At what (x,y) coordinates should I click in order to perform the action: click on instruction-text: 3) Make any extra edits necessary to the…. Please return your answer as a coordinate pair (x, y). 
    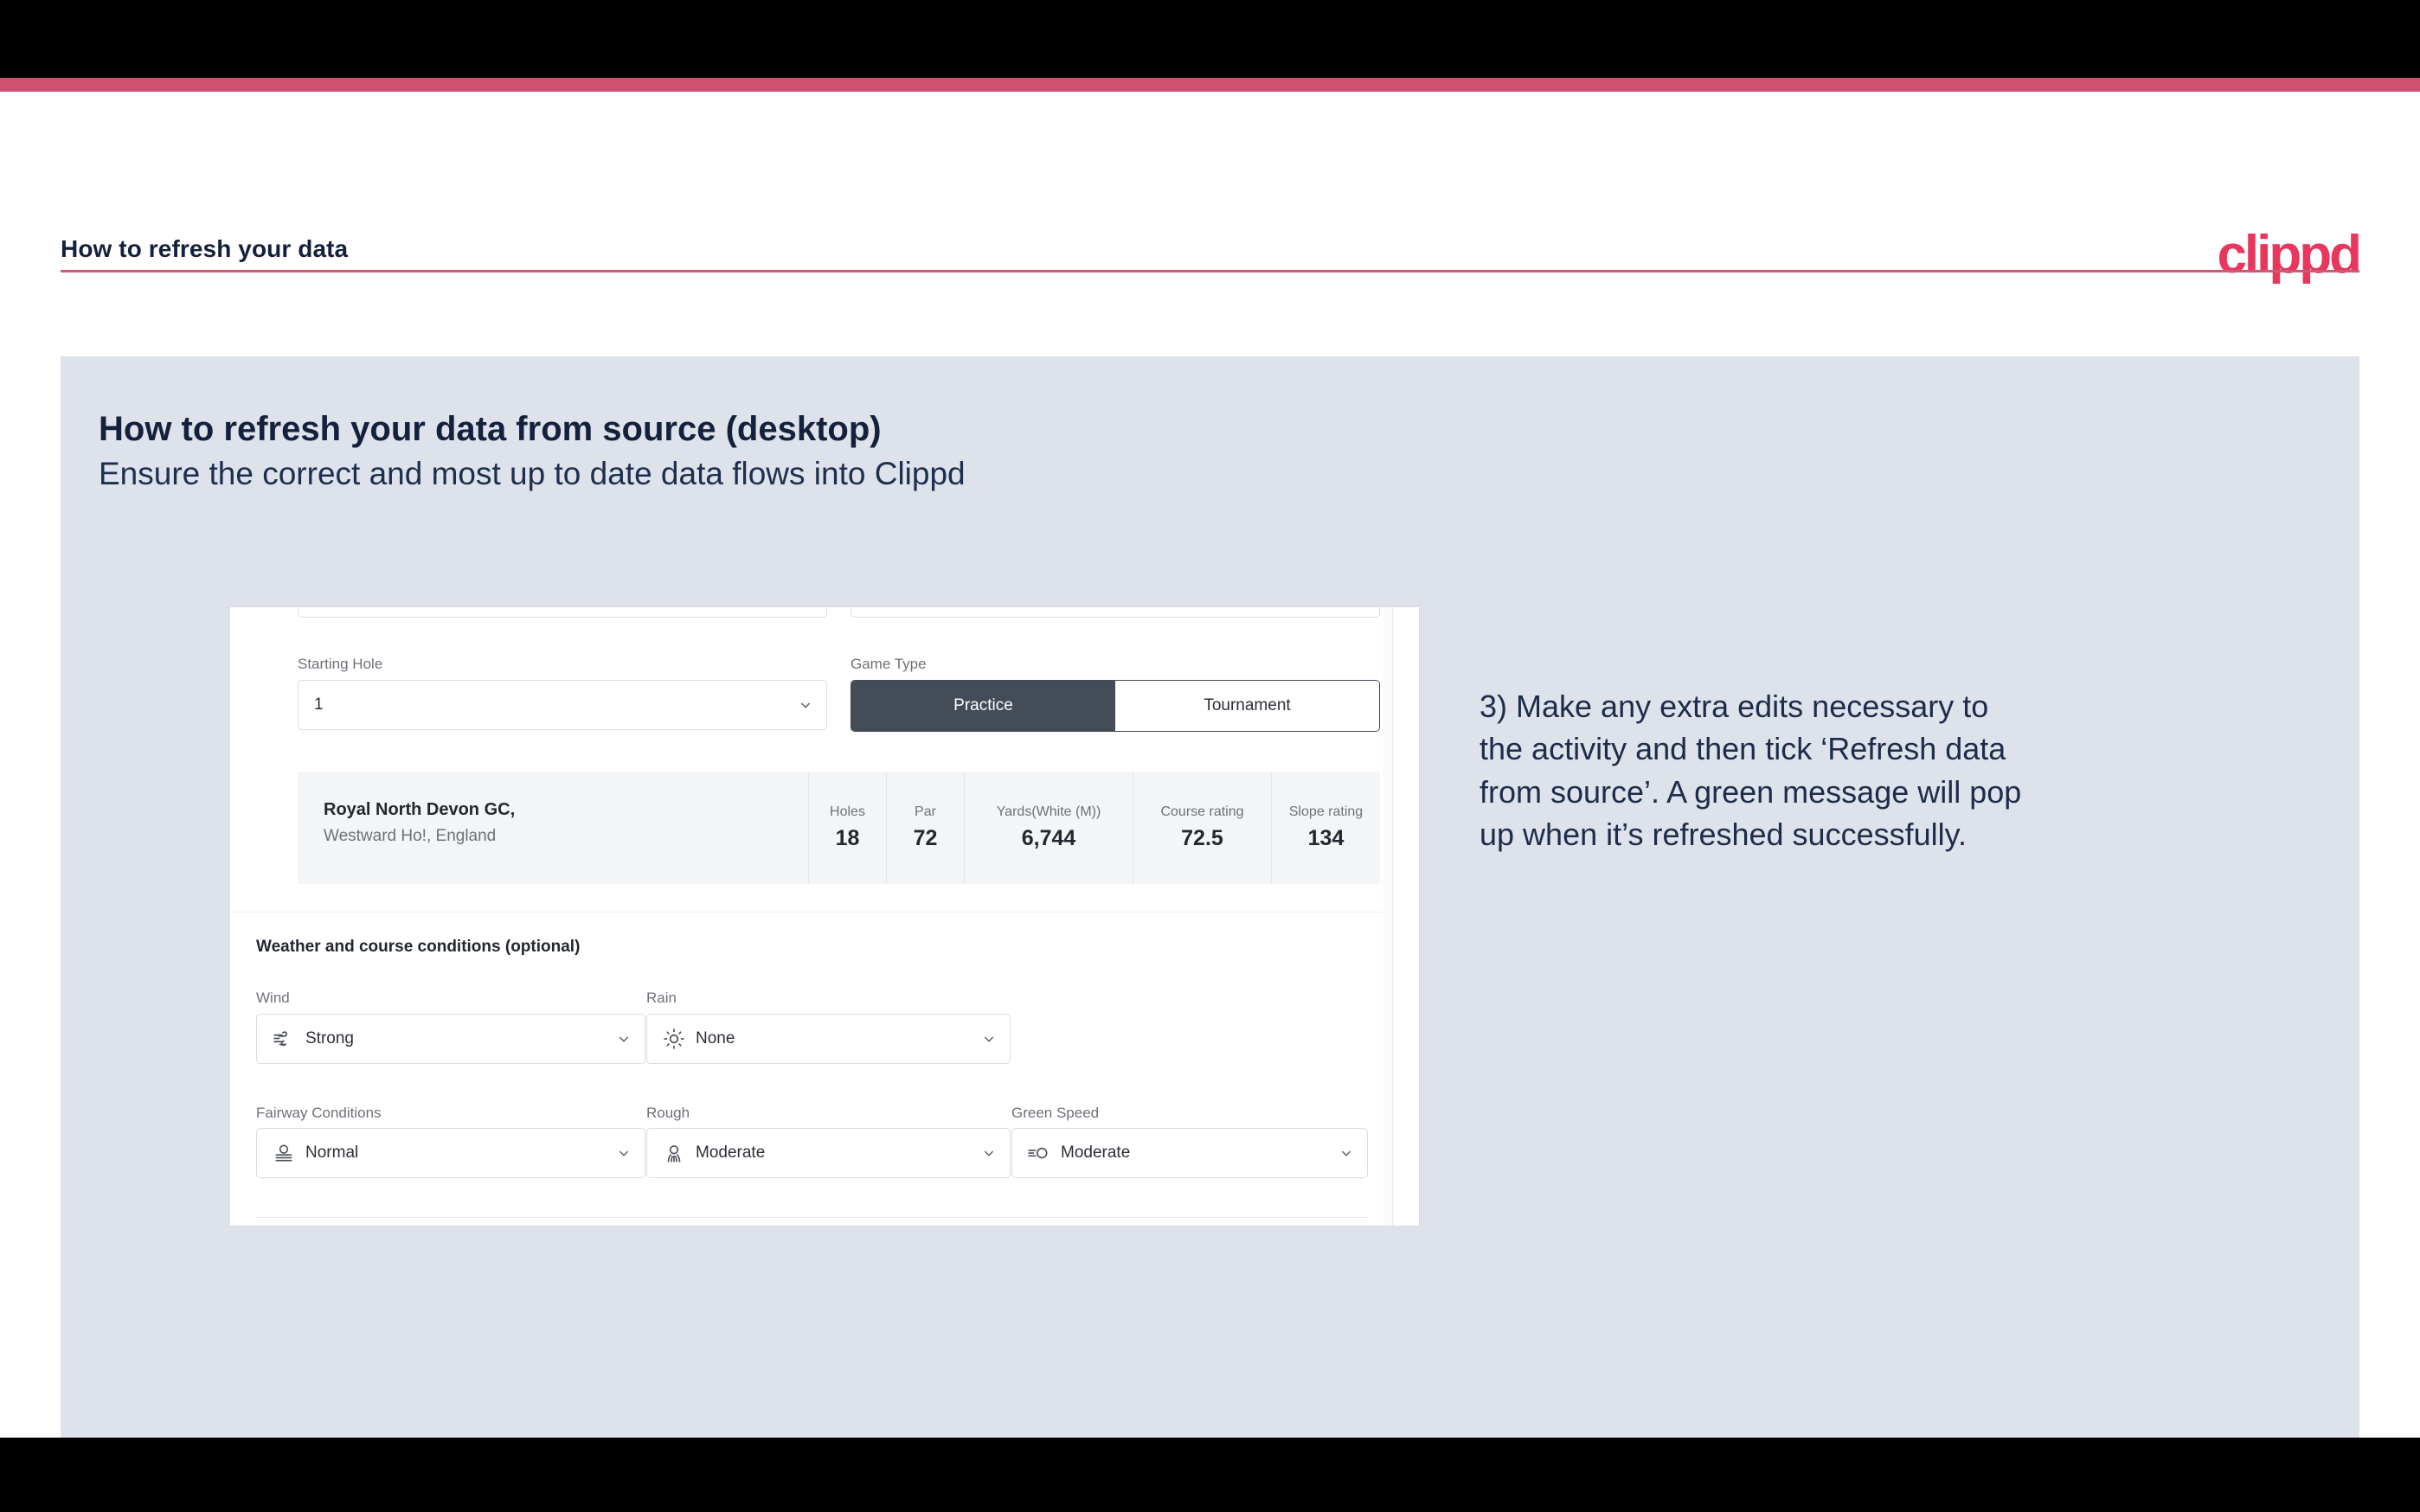
    Looking at the image, I should click on (1751, 770).